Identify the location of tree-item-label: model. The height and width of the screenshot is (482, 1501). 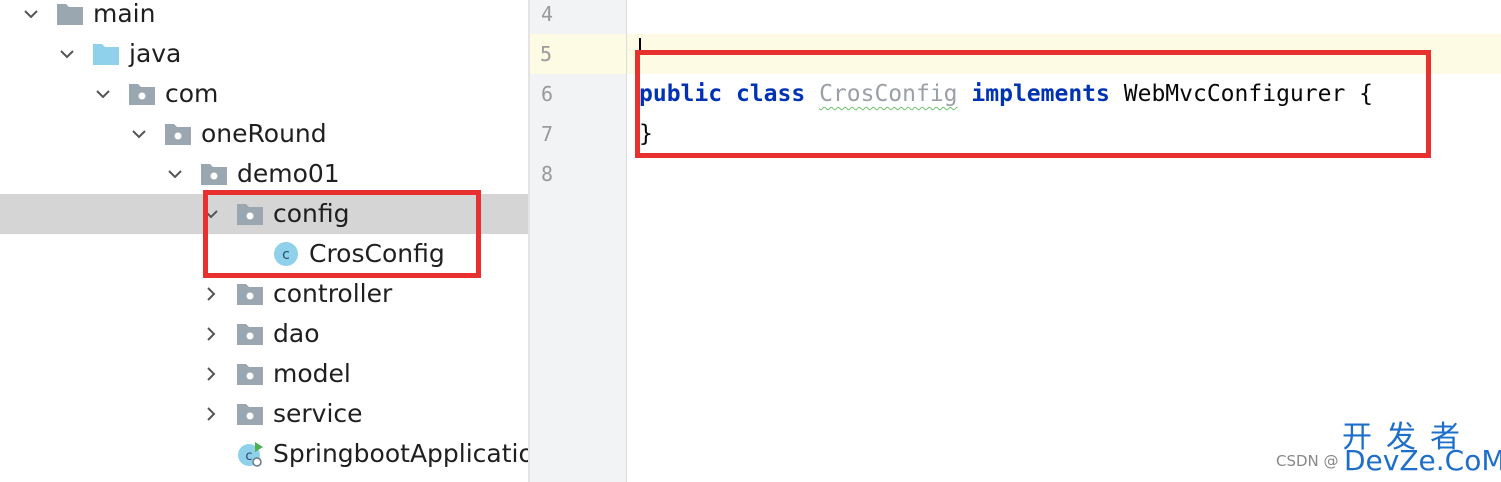
(312, 373).